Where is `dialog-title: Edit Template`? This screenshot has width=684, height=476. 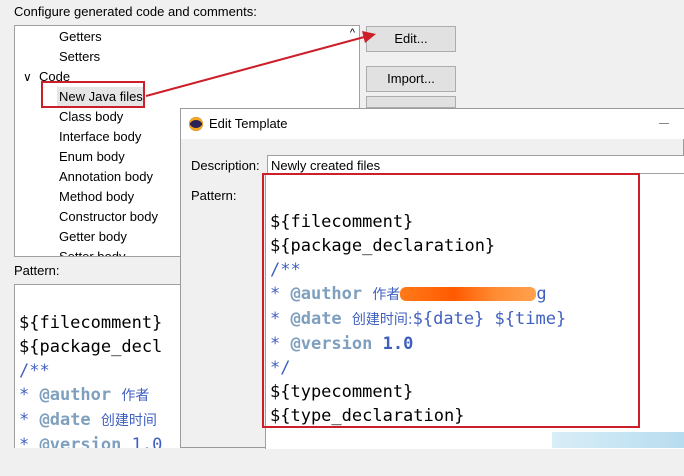 dialog-title: Edit Template is located at coordinates (248, 123).